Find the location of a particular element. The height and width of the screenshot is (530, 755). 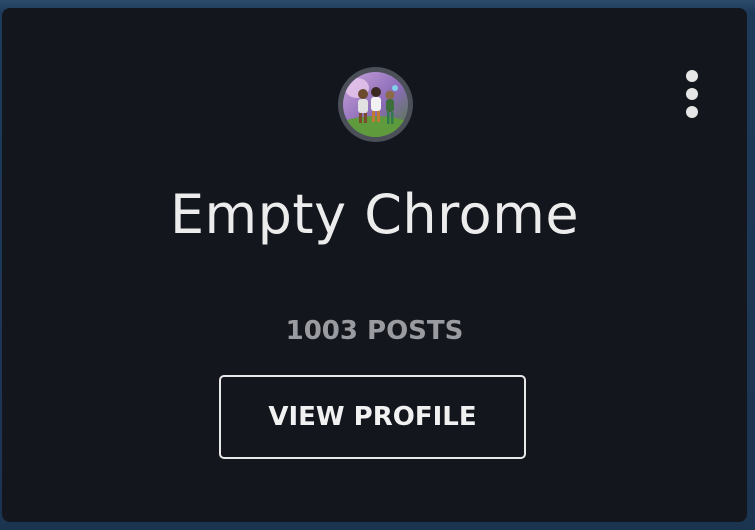

more-options-button is located at coordinates (692, 94).